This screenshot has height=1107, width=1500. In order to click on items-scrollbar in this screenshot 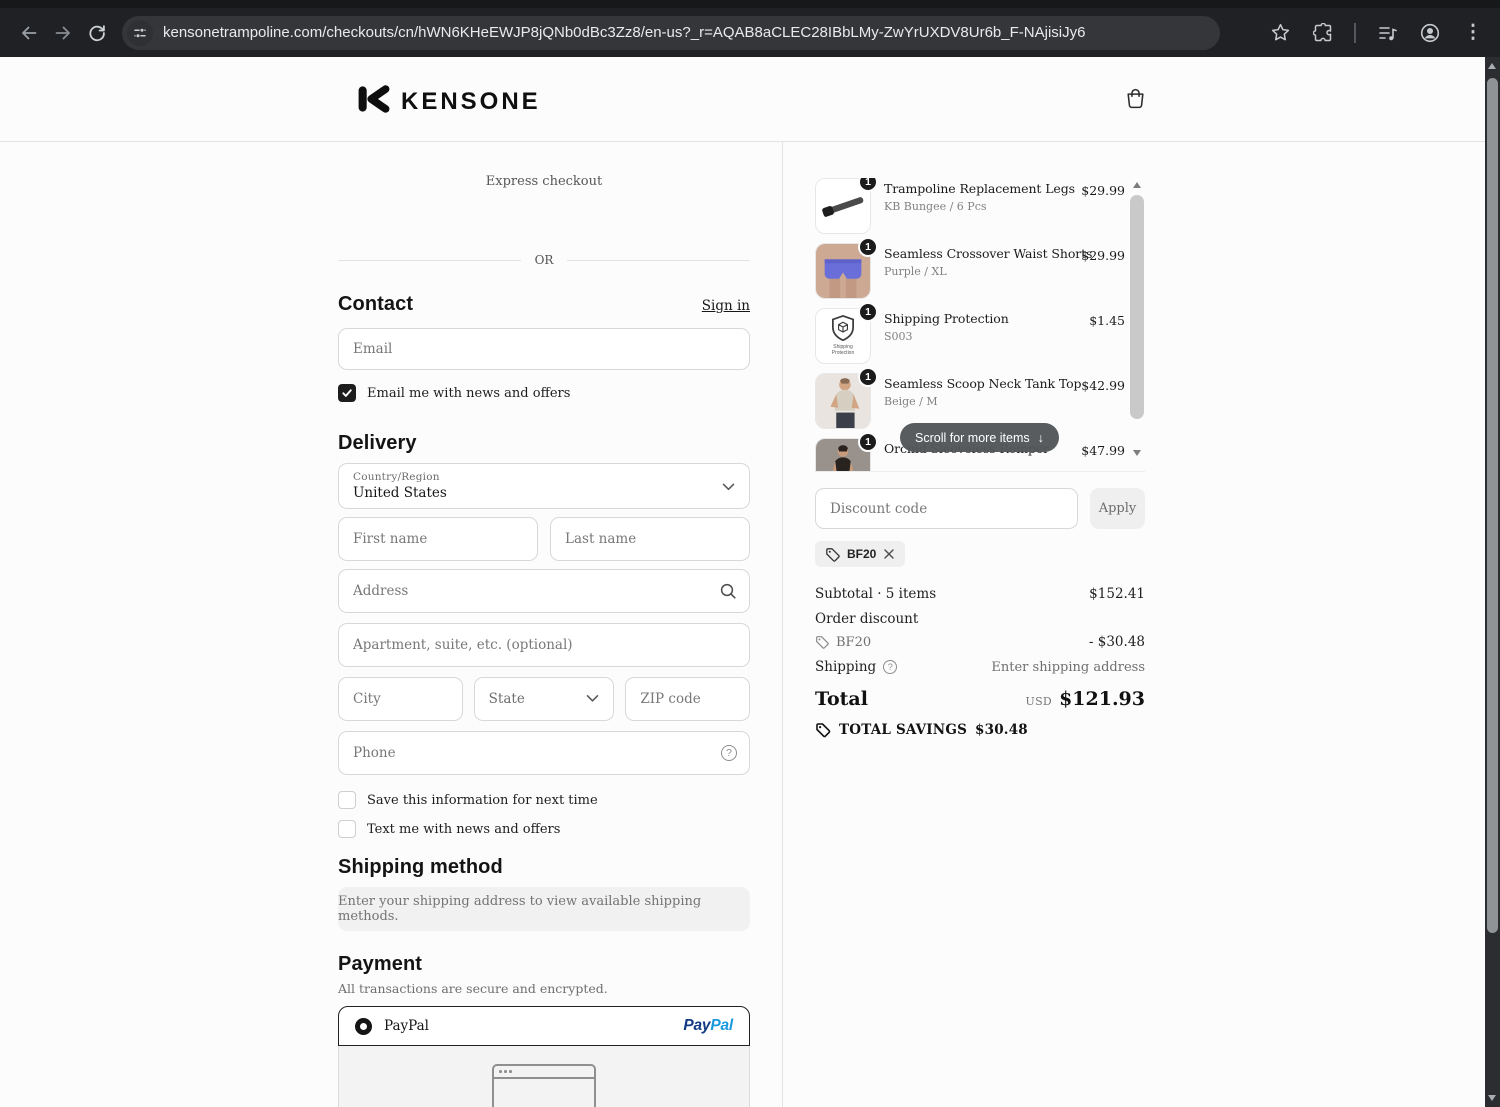, I will do `click(1137, 325)`.